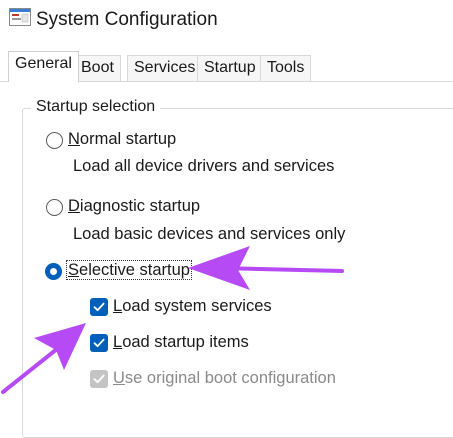  What do you see at coordinates (54, 140) in the screenshot?
I see `normal-startup-radio` at bounding box center [54, 140].